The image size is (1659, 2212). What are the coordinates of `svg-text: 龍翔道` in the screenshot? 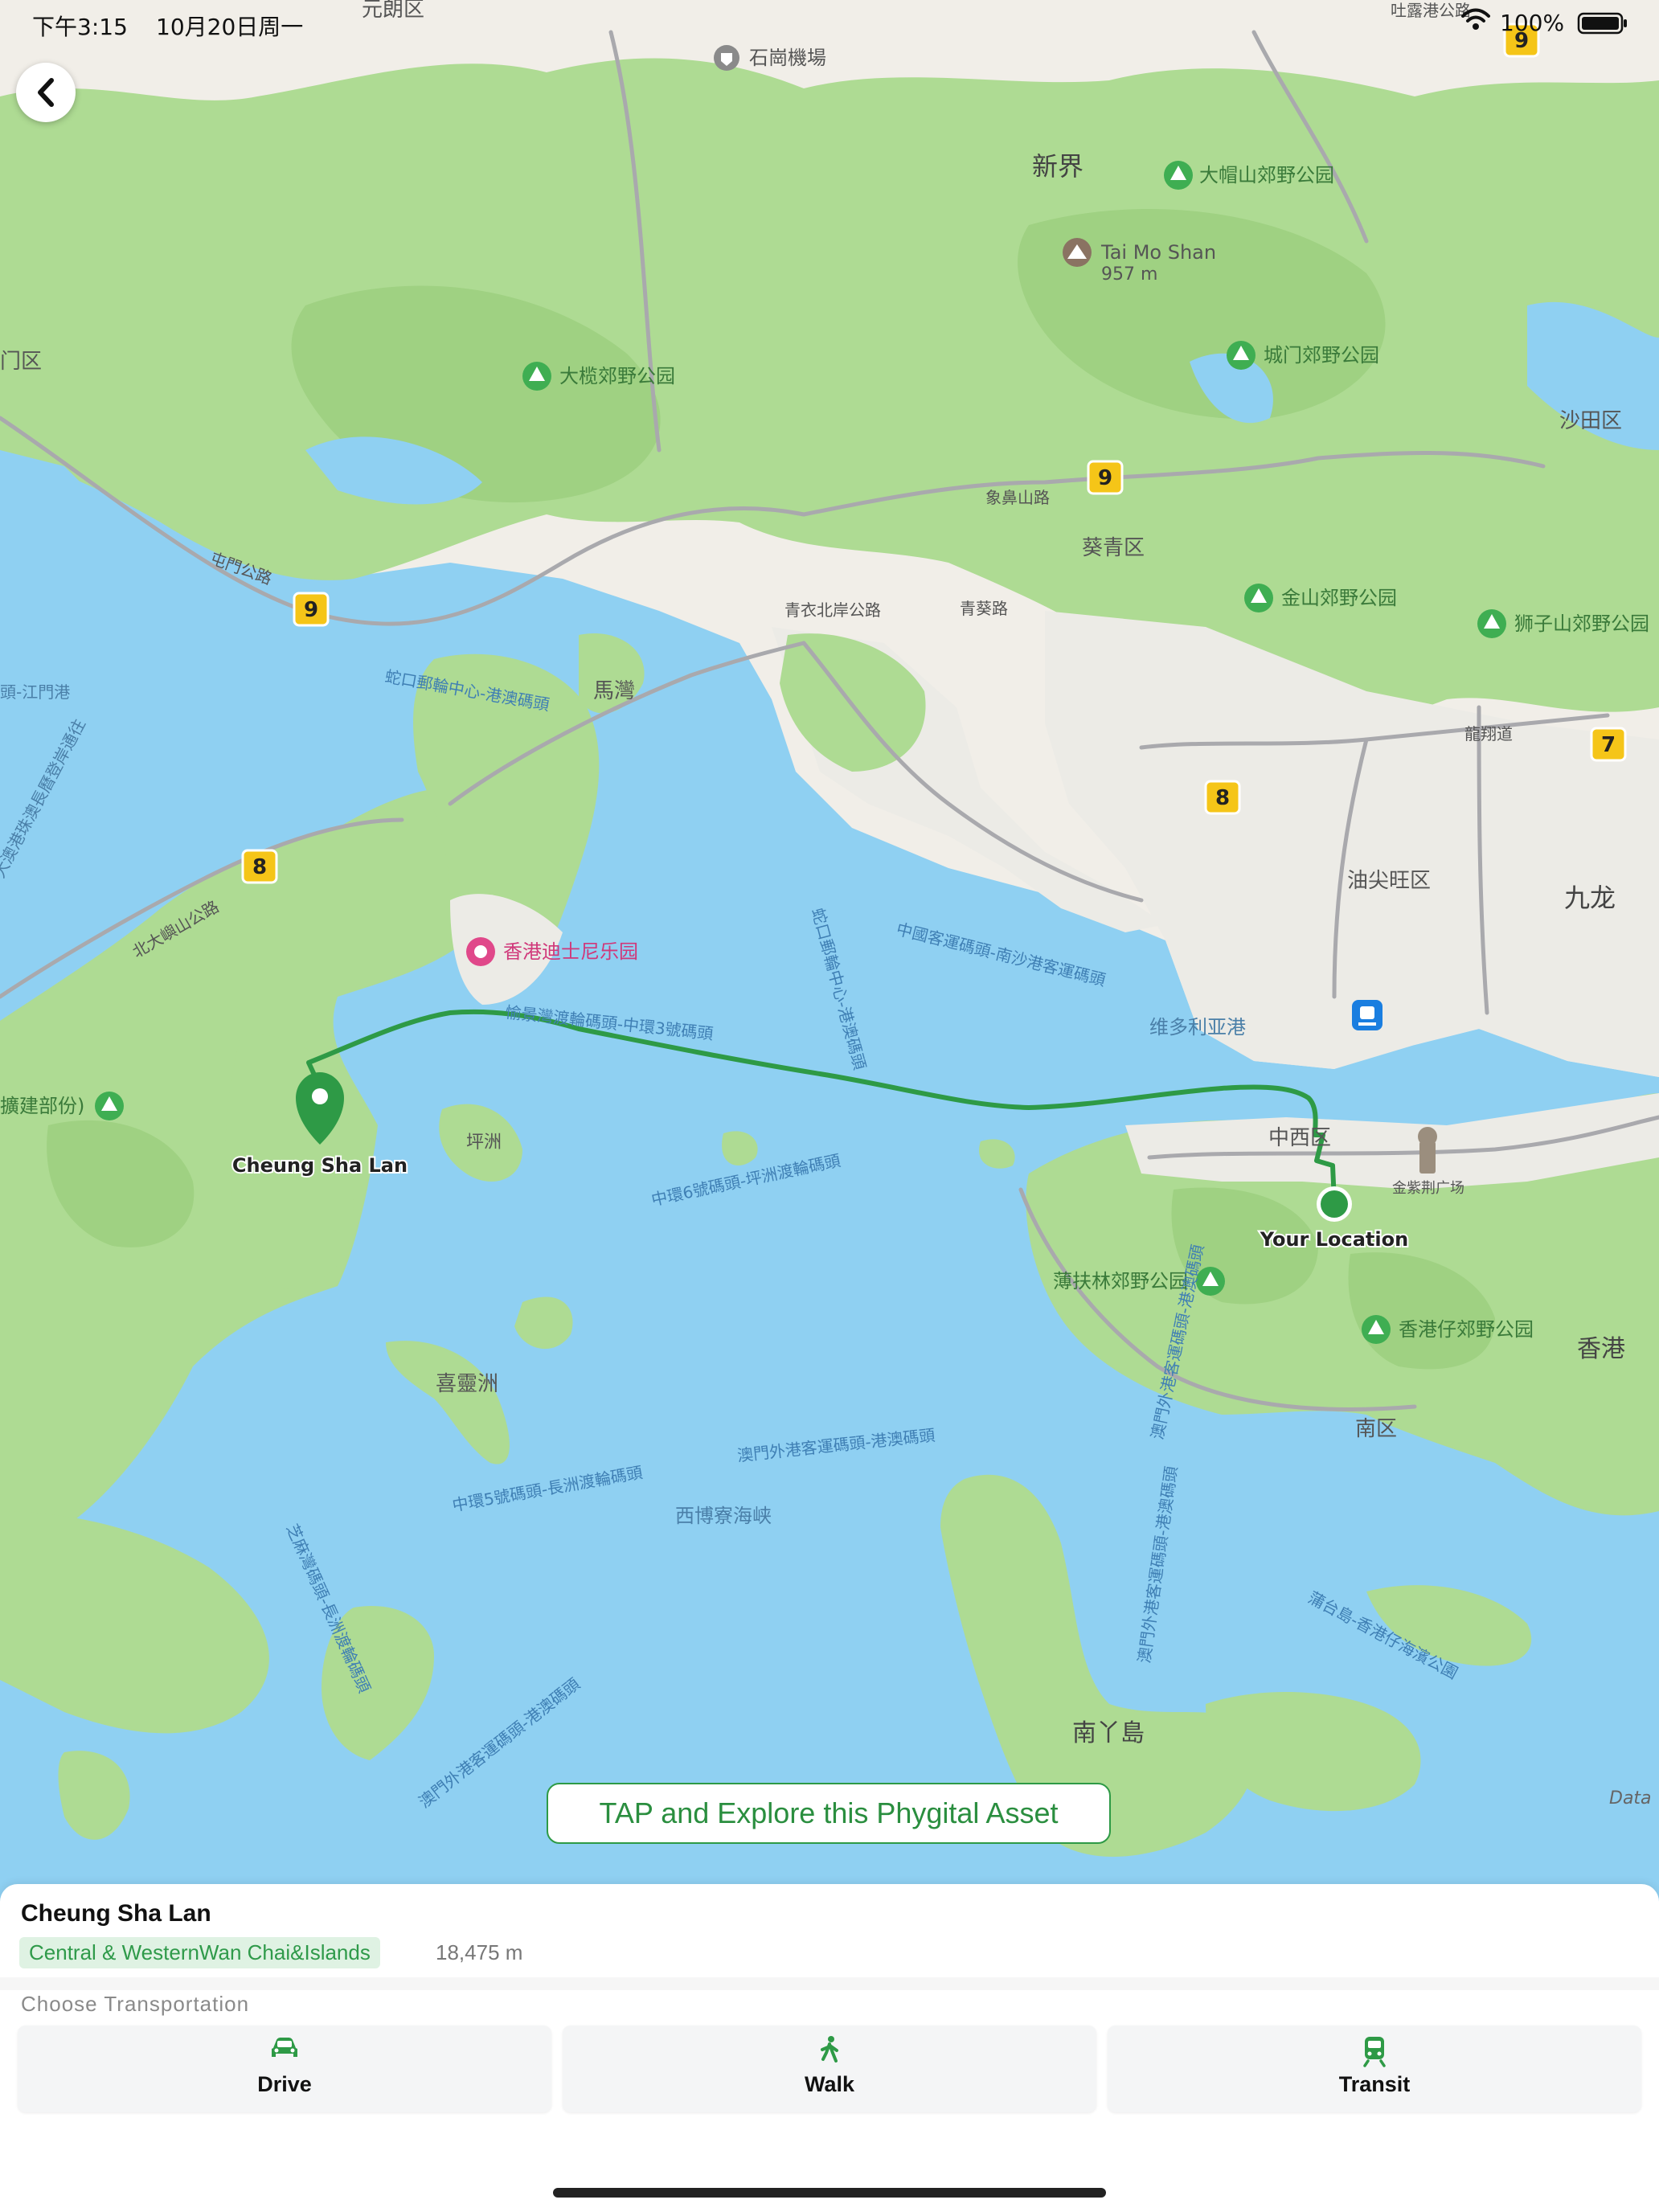 It's located at (1488, 733).